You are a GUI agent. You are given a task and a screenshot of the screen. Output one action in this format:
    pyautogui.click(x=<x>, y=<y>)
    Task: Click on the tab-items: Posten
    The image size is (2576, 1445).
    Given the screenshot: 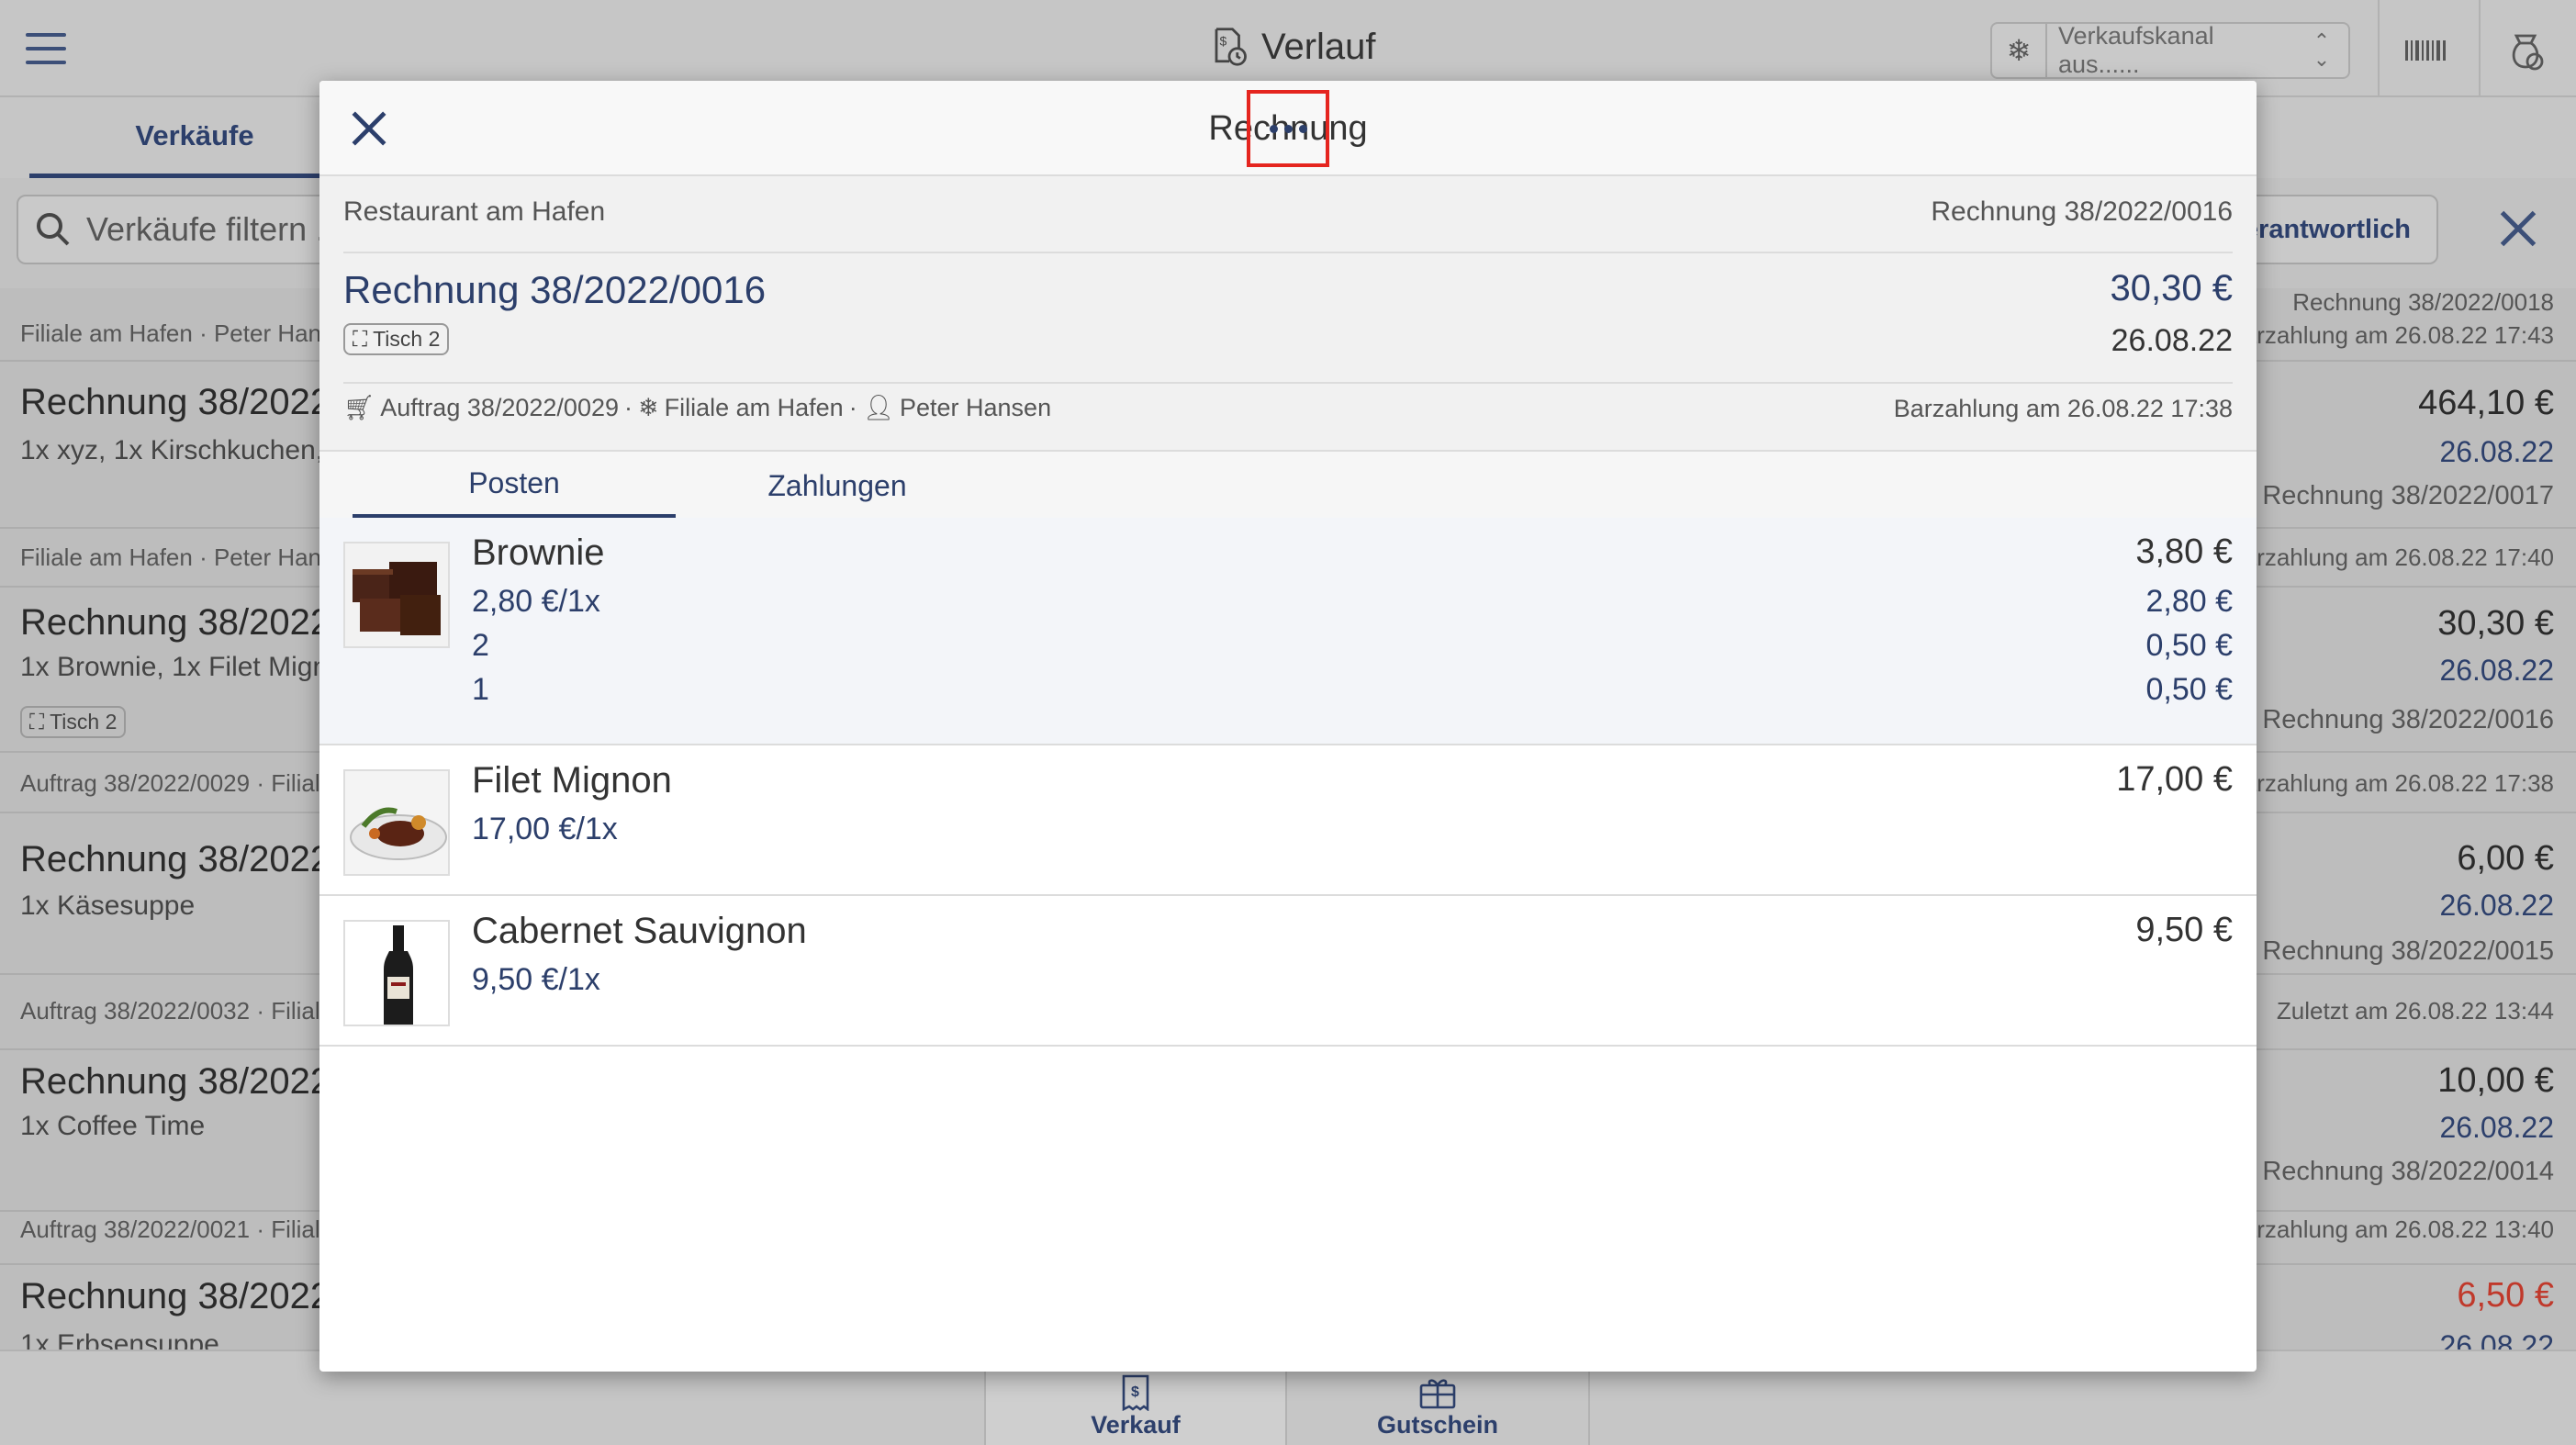 What is the action you would take?
    pyautogui.click(x=514, y=486)
    